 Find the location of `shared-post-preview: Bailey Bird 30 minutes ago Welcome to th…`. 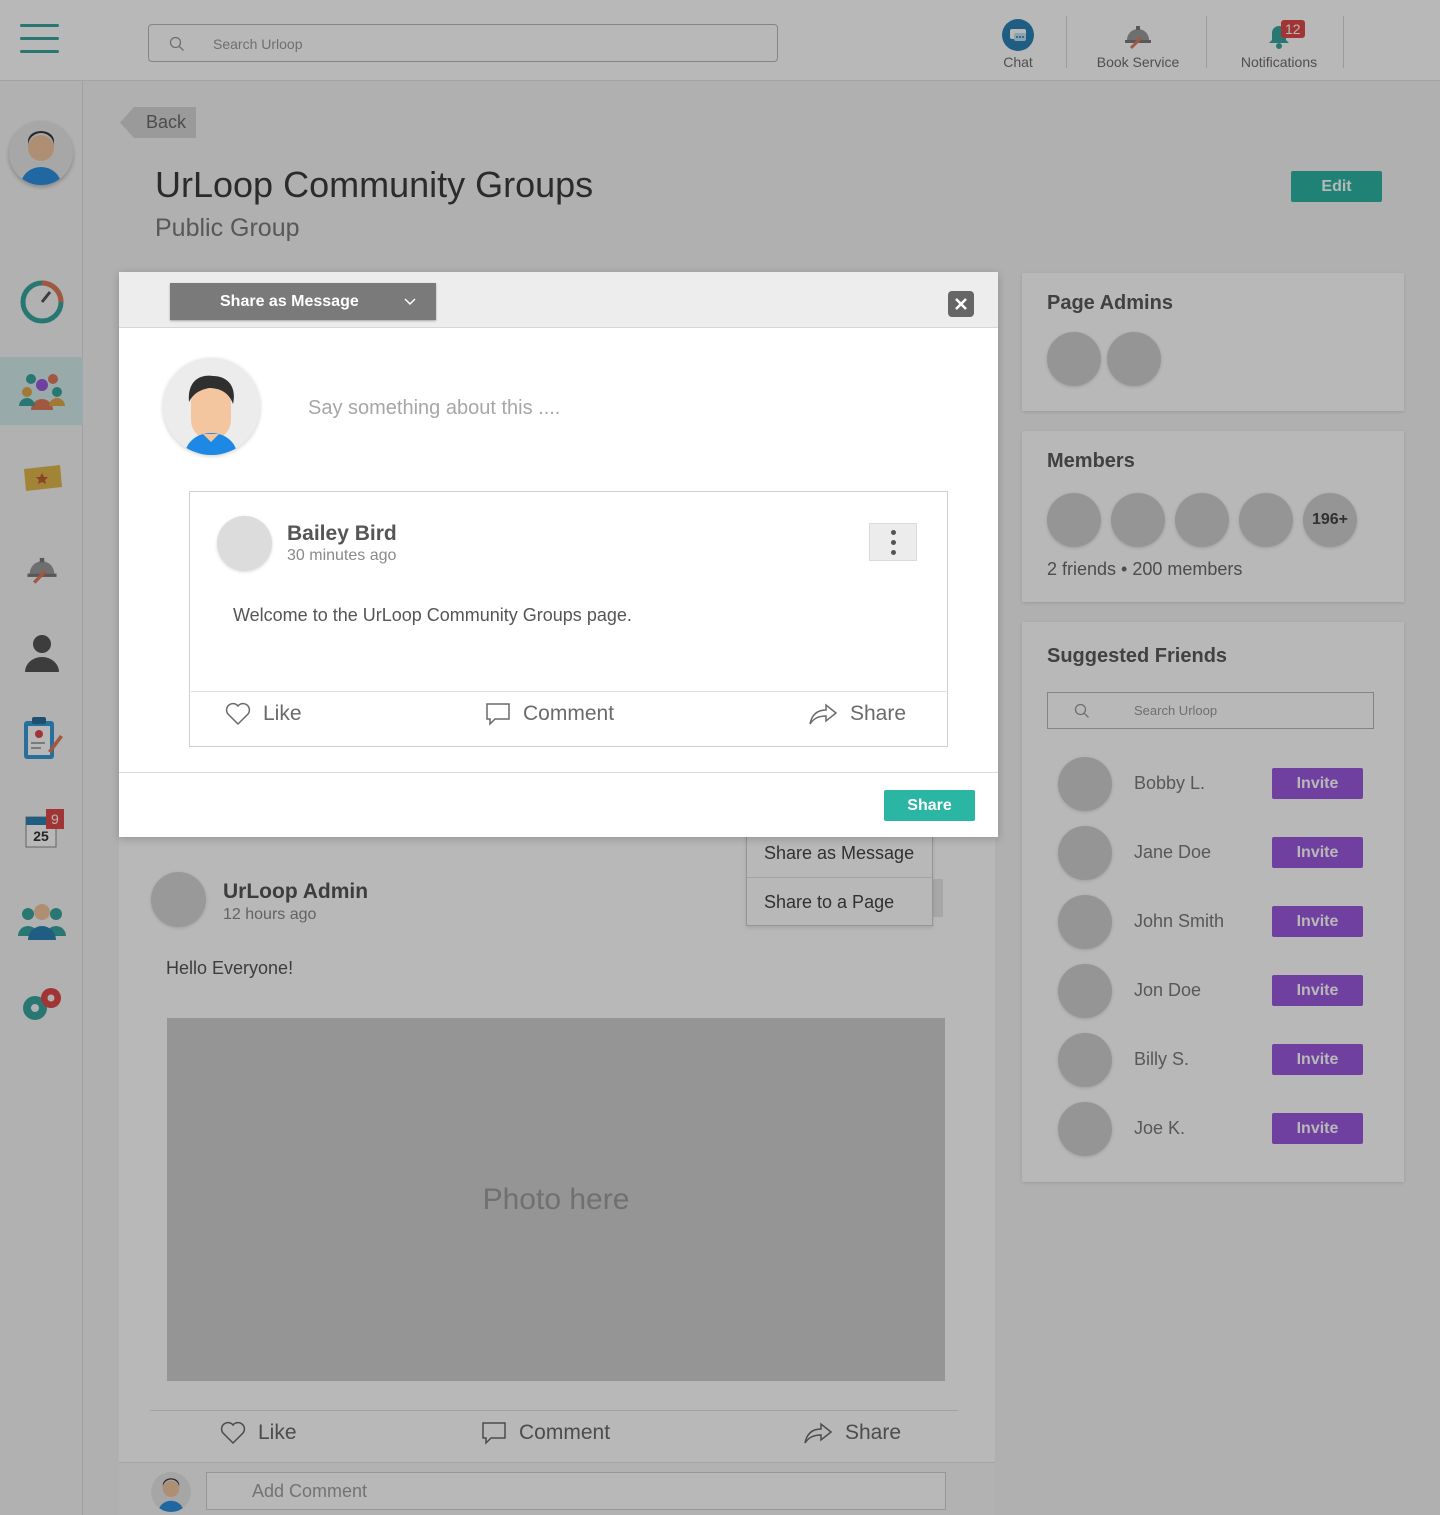

shared-post-preview: Bailey Bird 30 minutes ago Welcome to th… is located at coordinates (568, 619).